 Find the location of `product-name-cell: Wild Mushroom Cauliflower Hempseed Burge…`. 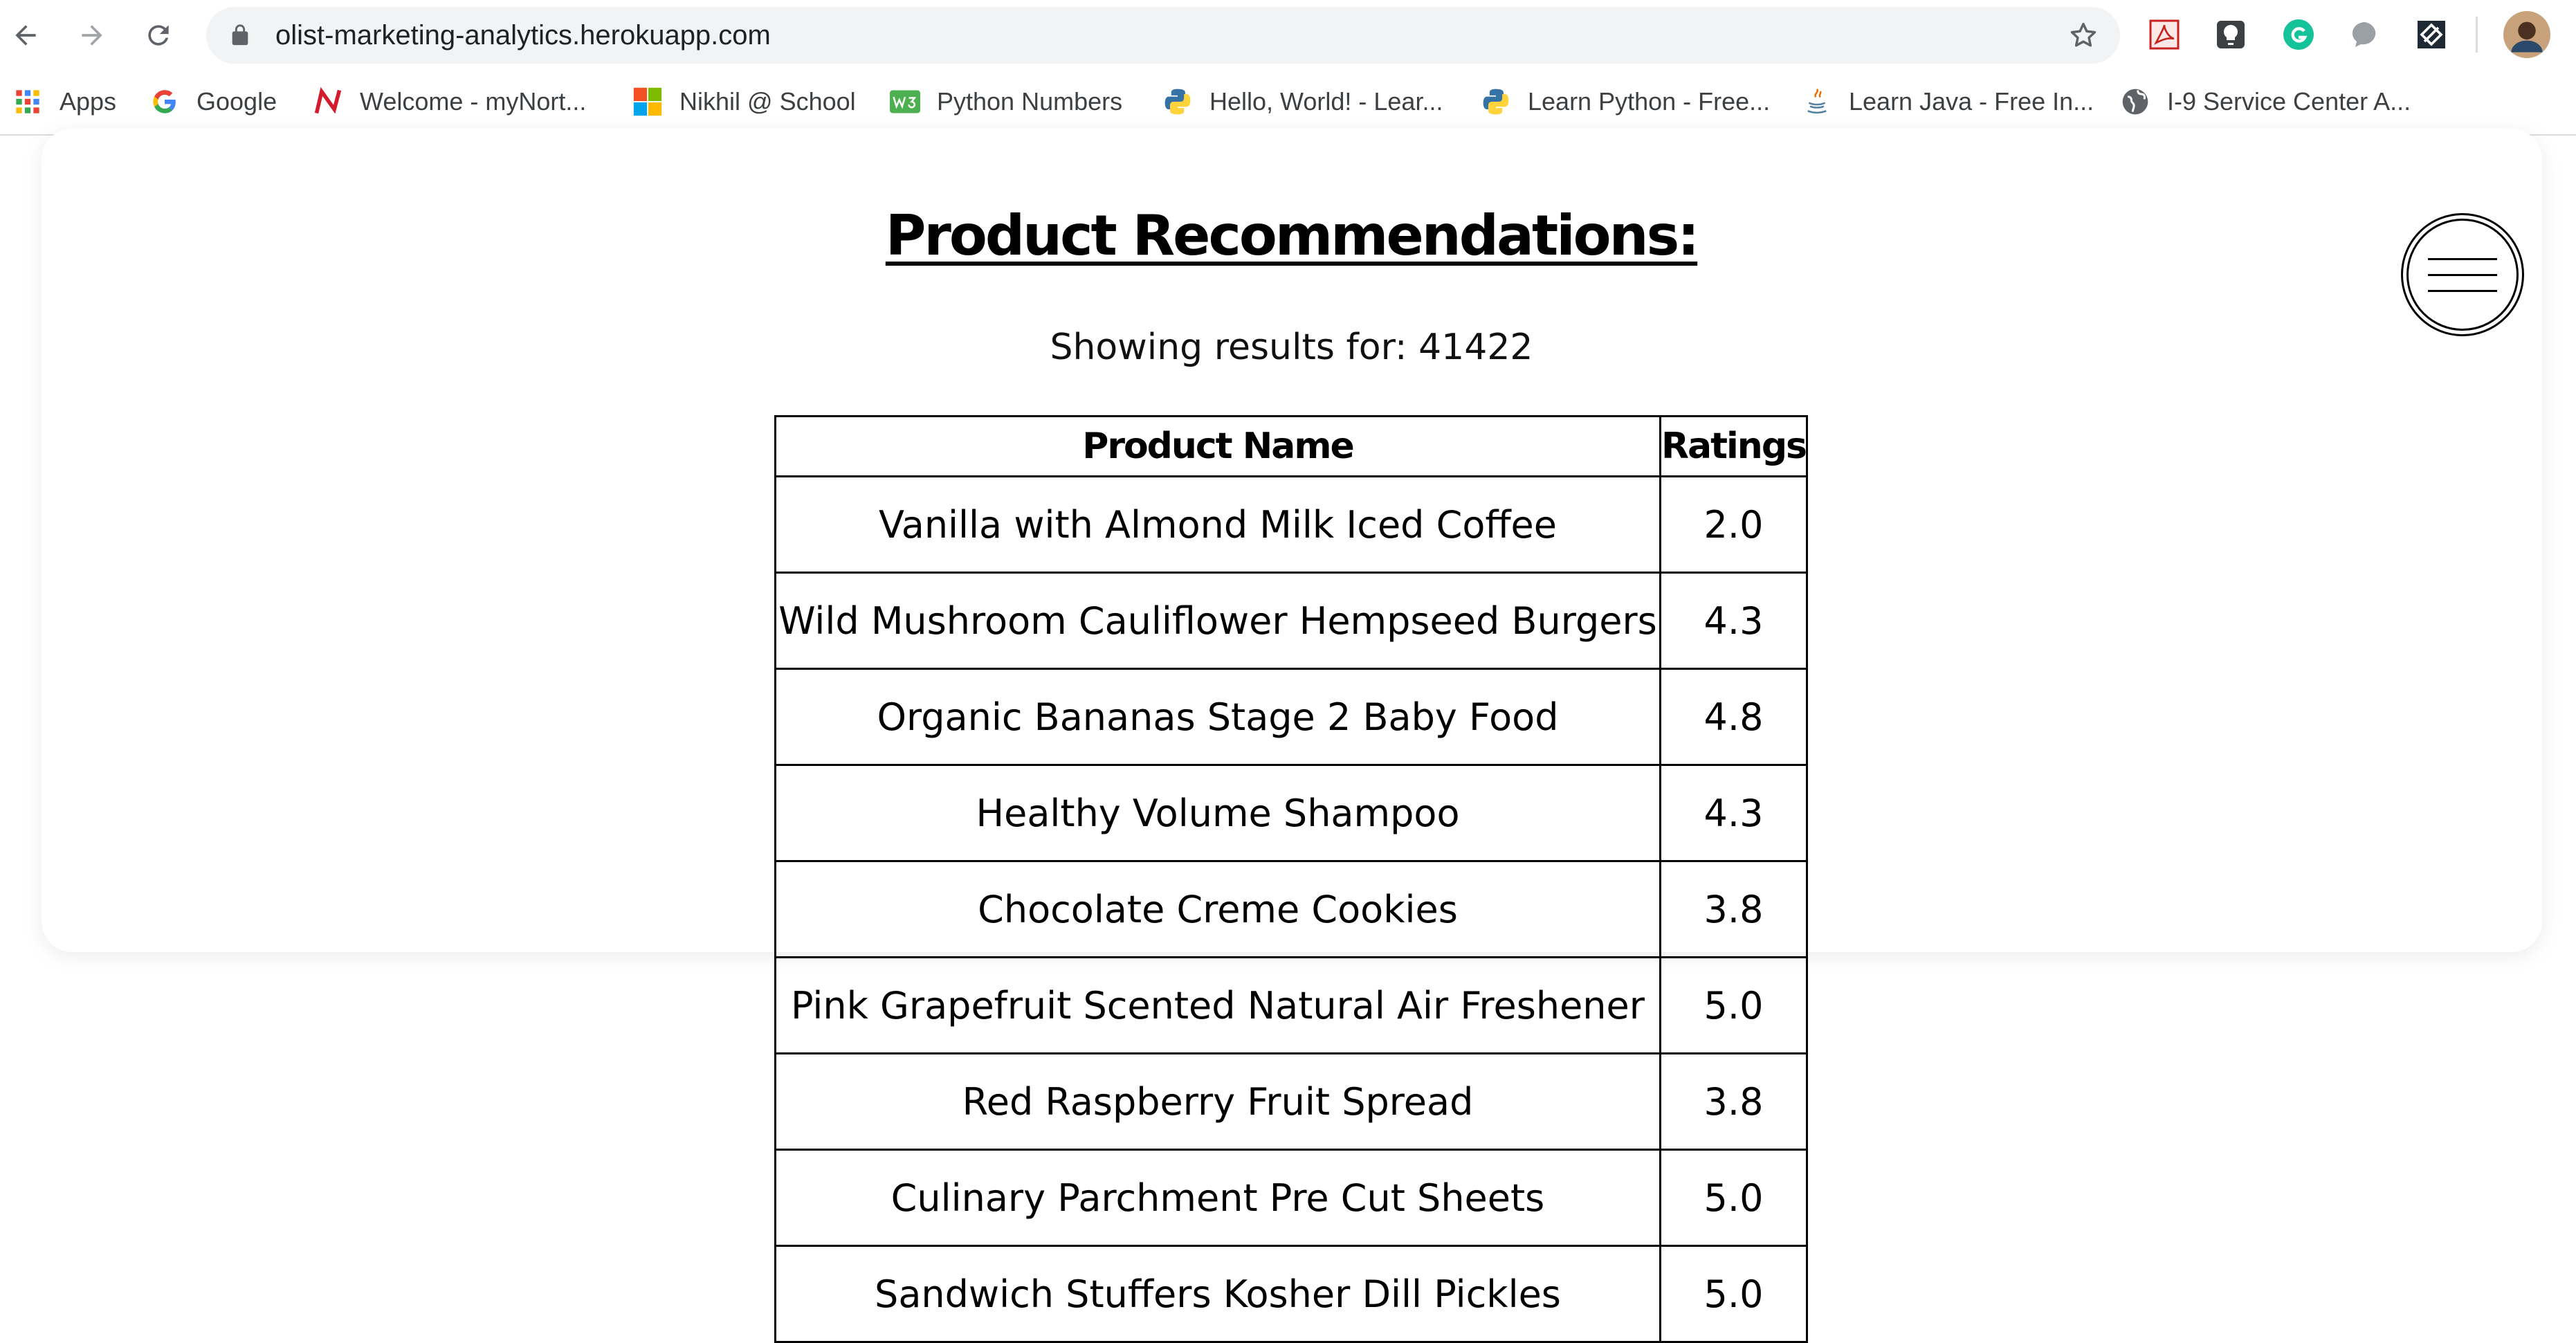

product-name-cell: Wild Mushroom Cauliflower Hempseed Burge… is located at coordinates (1217, 621).